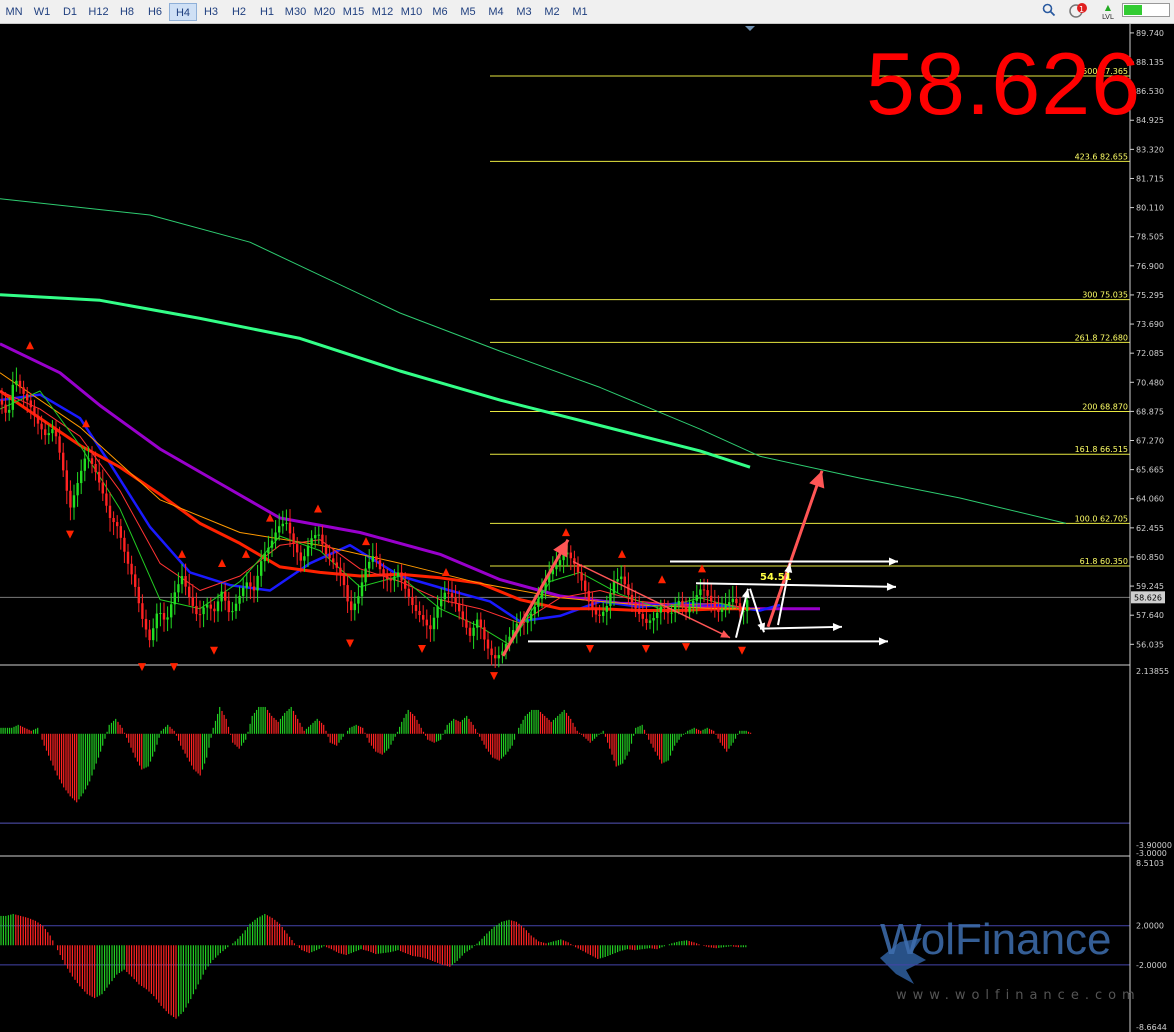  What do you see at coordinates (1150, 926) in the screenshot?
I see `oscillator-tick-label: 2.0000` at bounding box center [1150, 926].